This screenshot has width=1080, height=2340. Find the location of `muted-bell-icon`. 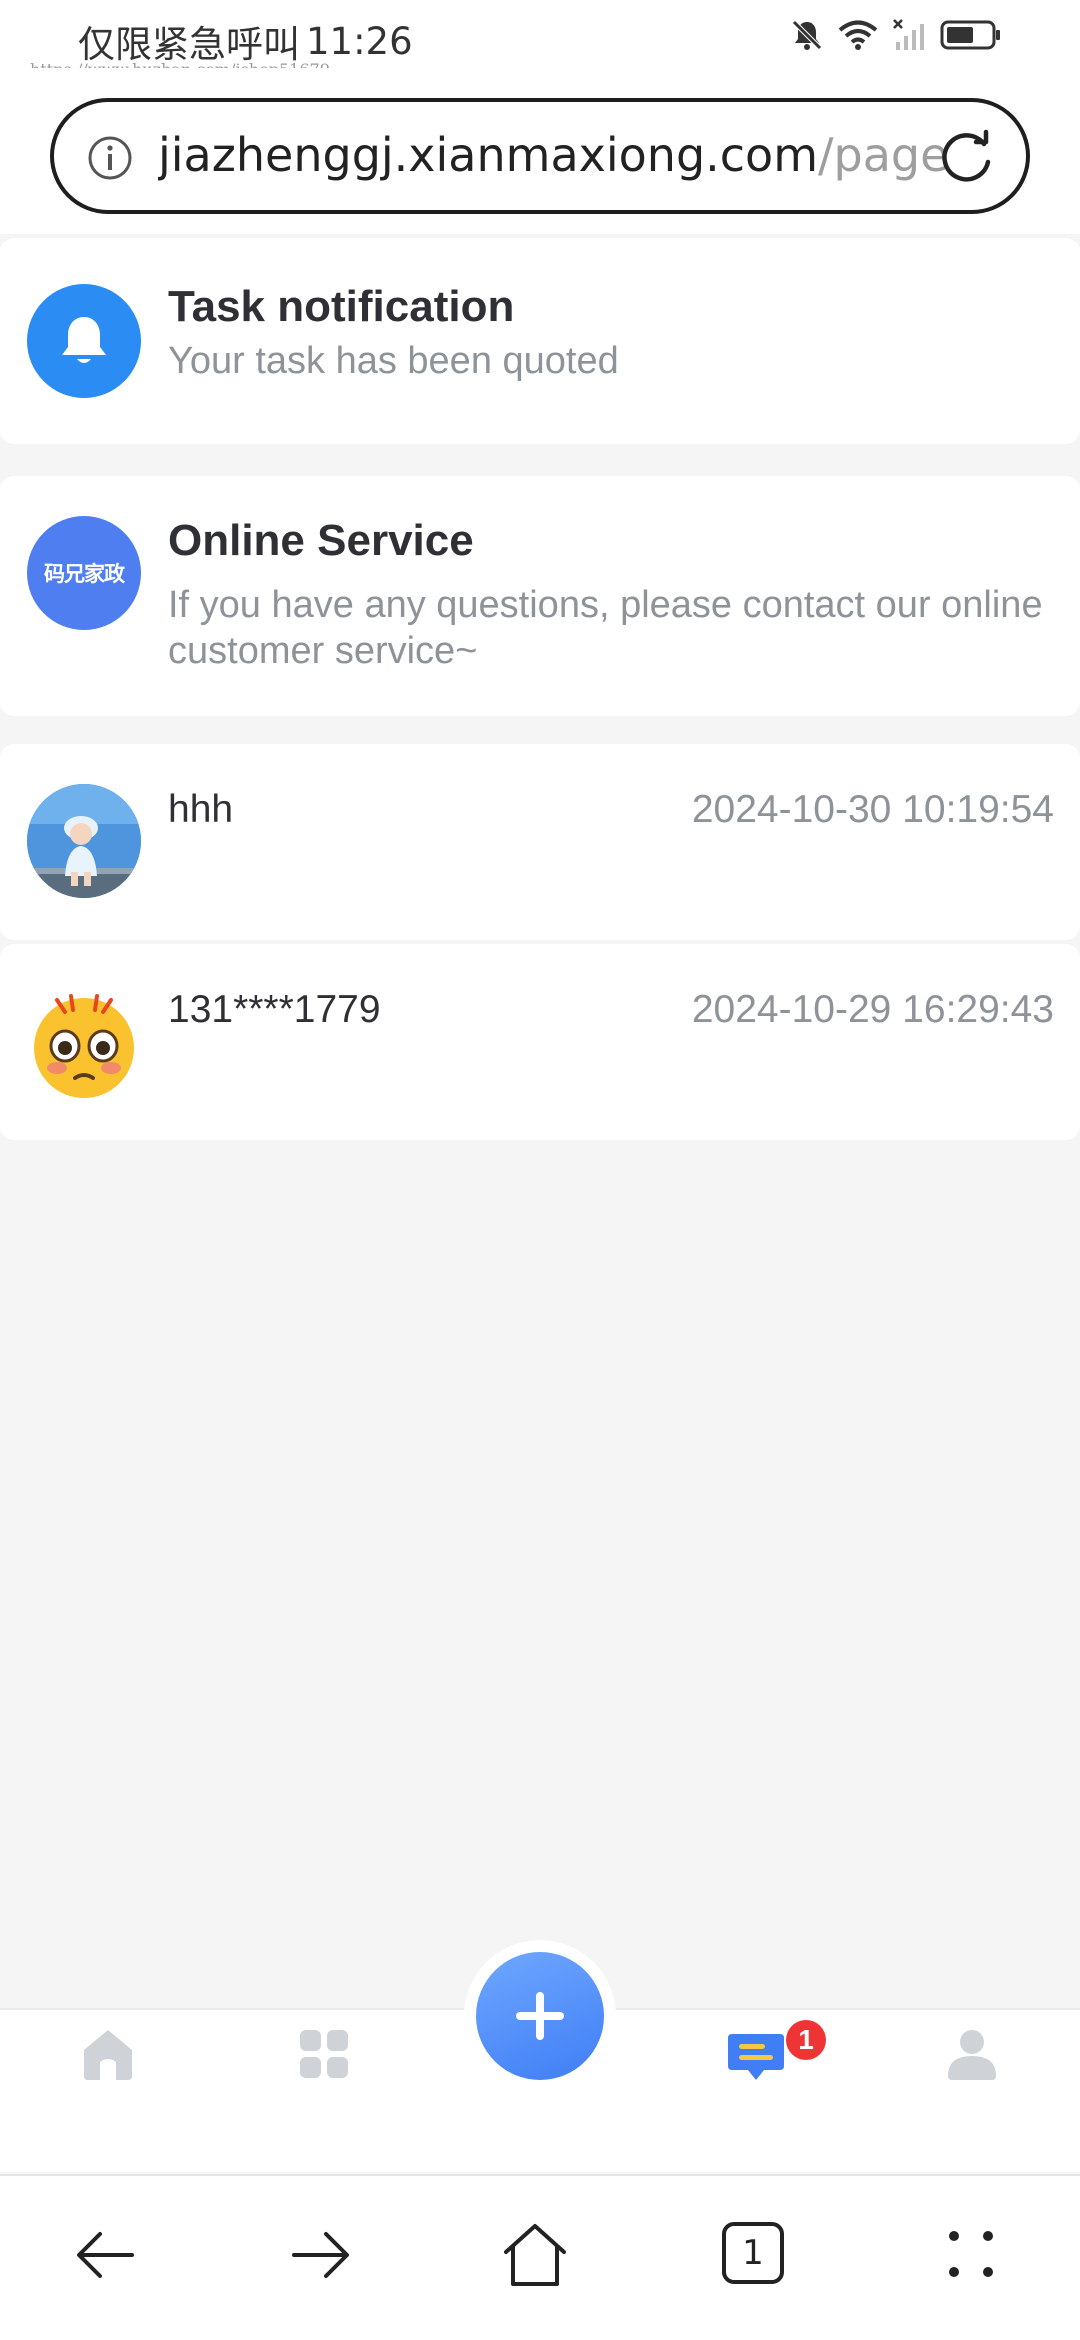

muted-bell-icon is located at coordinates (807, 35).